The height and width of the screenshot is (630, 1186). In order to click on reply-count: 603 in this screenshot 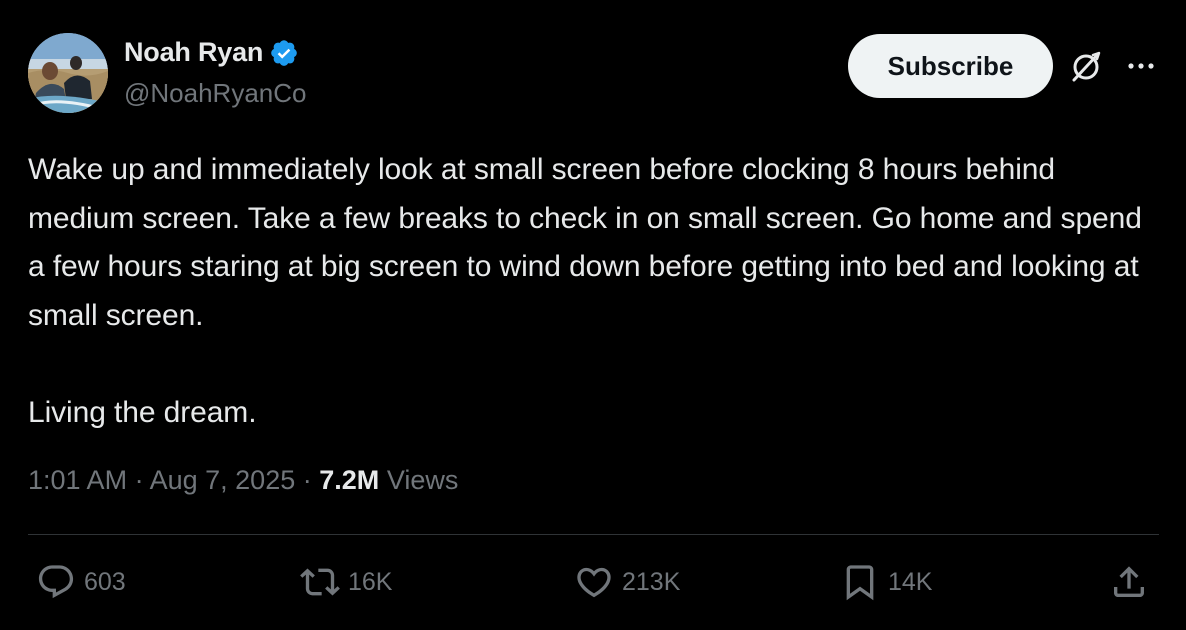, I will do `click(105, 581)`.